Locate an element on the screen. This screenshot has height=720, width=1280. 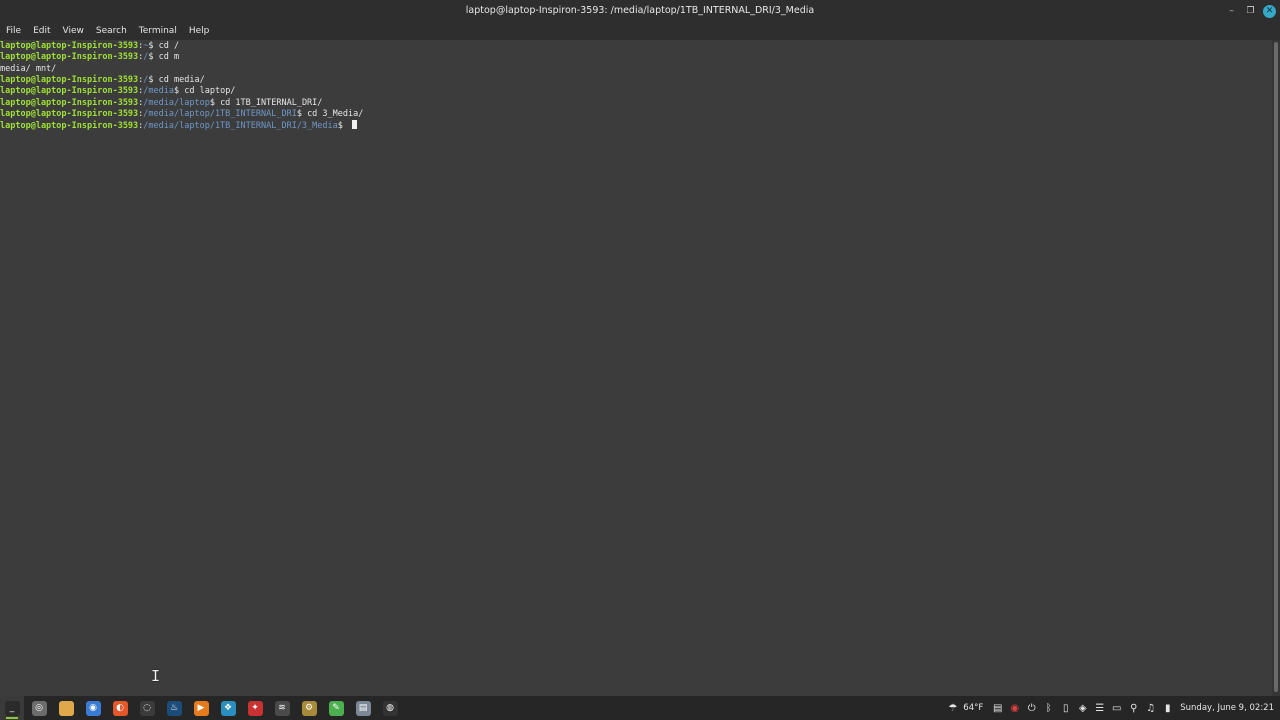
menu-help: Help is located at coordinates (199, 31).